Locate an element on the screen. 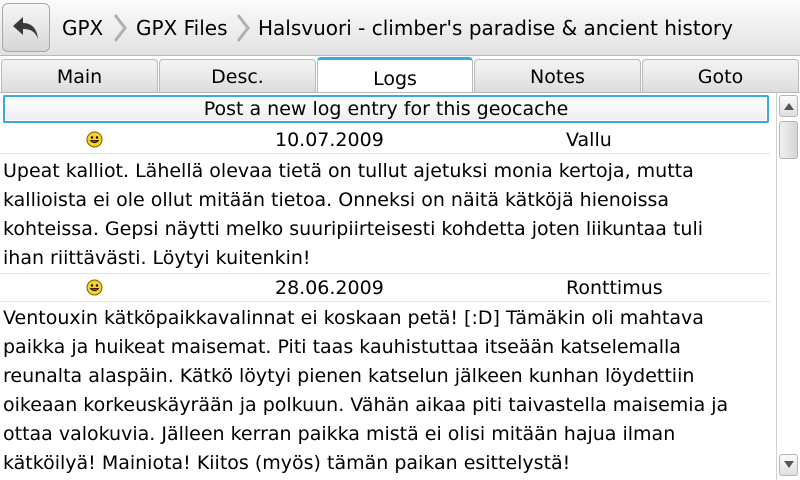 Image resolution: width=800 pixels, height=480 pixels. tab-bar: Main Desc. Logs Notes Goto is located at coordinates (400, 75).